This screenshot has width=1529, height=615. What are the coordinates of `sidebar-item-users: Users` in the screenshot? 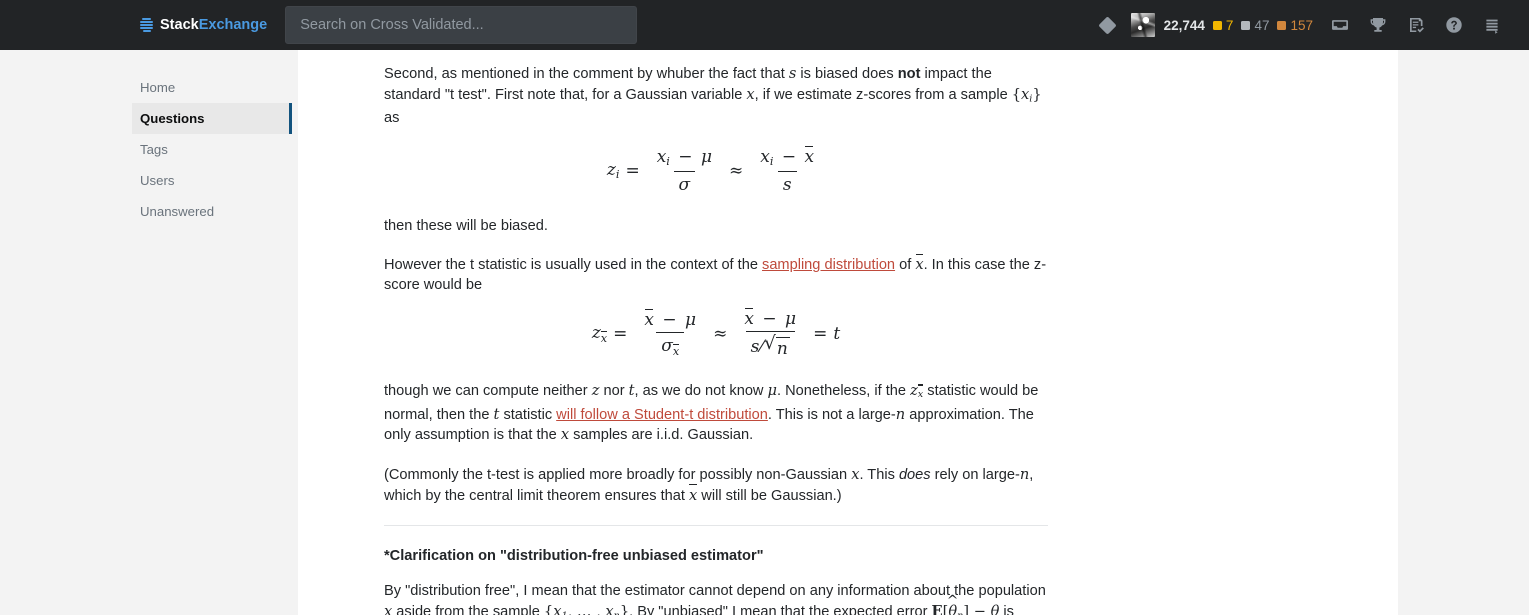 It's located at (149, 180).